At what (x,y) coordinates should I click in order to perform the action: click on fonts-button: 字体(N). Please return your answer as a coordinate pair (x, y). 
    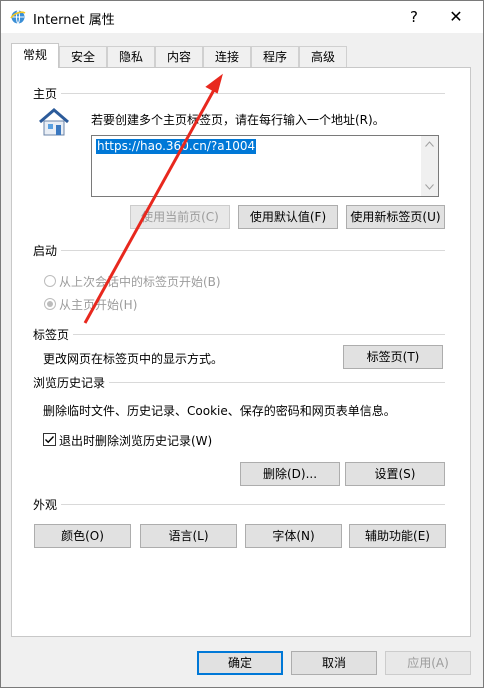
    Looking at the image, I should click on (293, 536).